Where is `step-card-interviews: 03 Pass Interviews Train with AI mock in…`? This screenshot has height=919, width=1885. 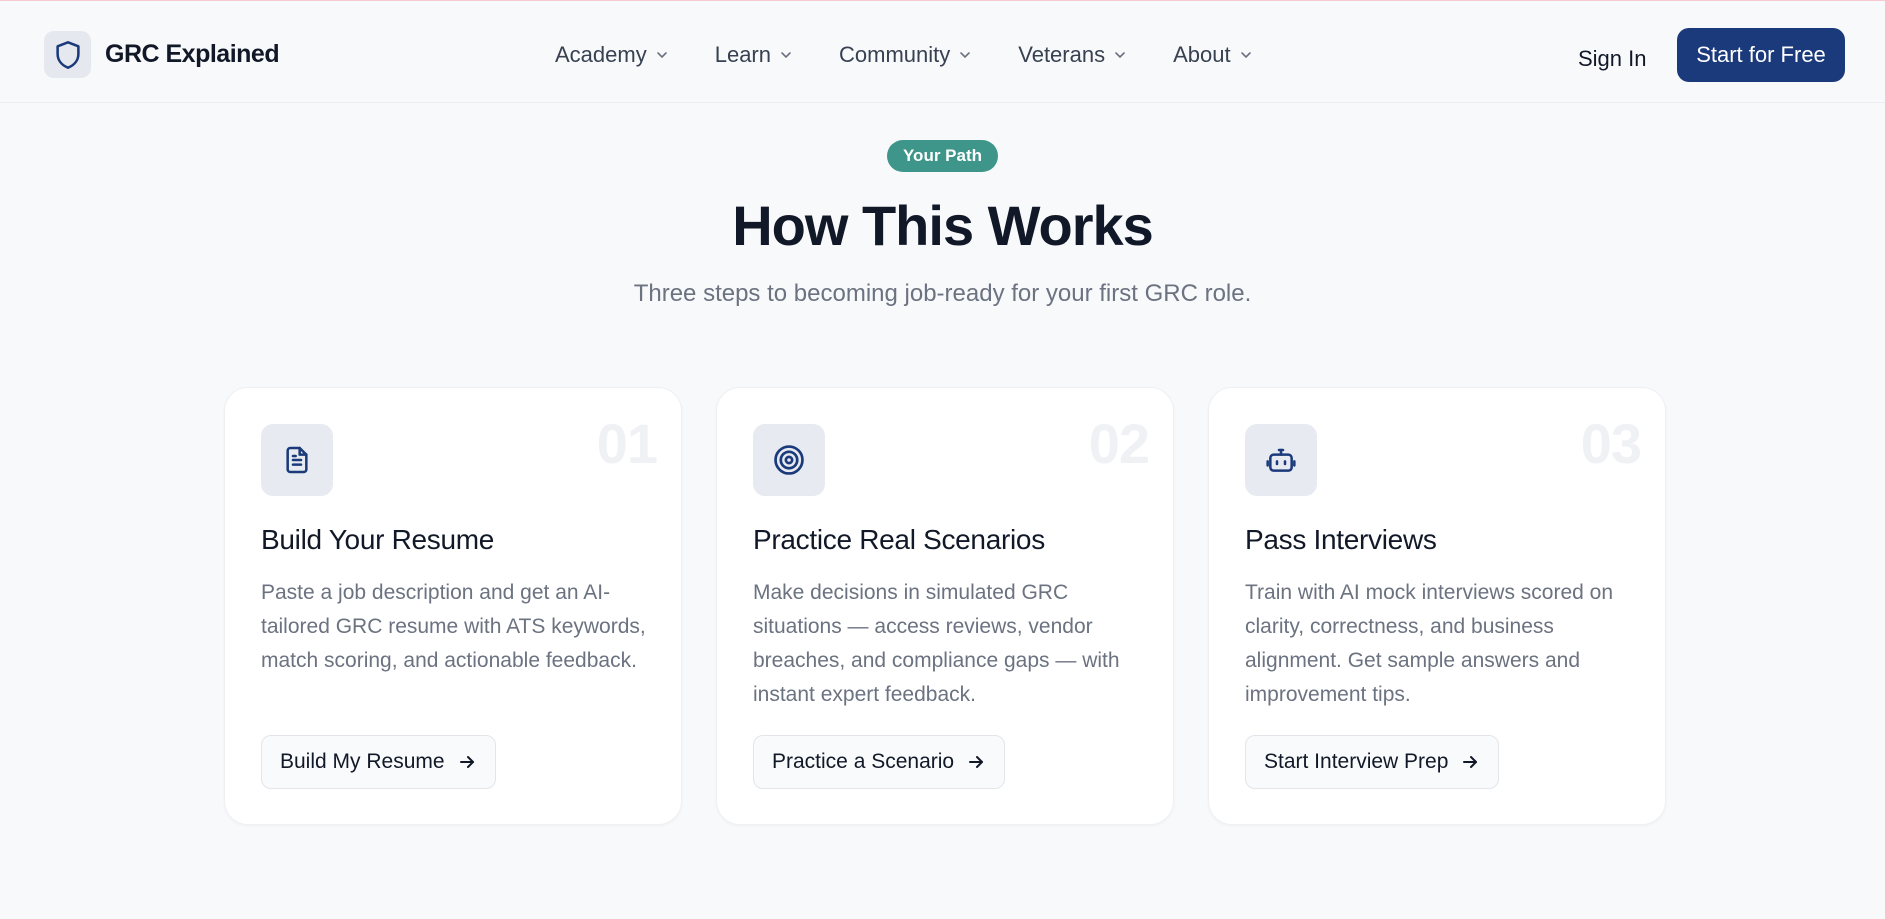
step-card-interviews: 03 Pass Interviews Train with AI mock in… is located at coordinates (1437, 606).